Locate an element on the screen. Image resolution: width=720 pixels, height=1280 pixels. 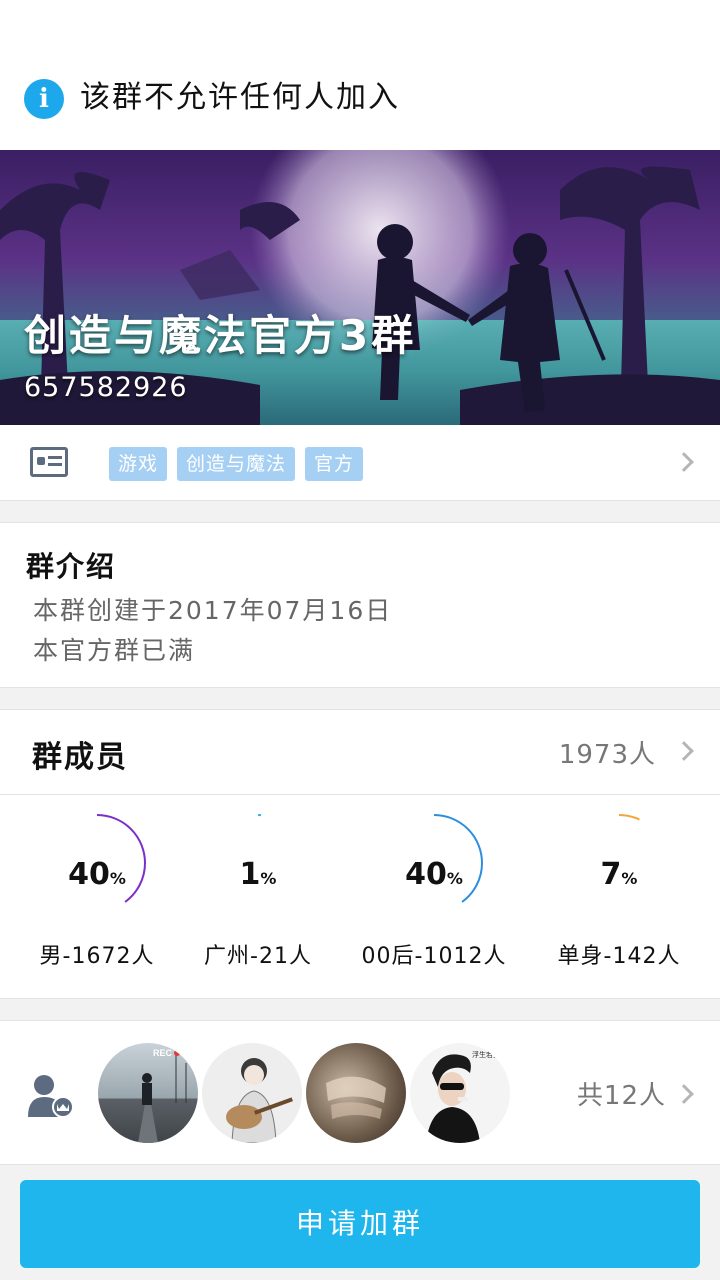
id-card-icon is located at coordinates (49, 462).